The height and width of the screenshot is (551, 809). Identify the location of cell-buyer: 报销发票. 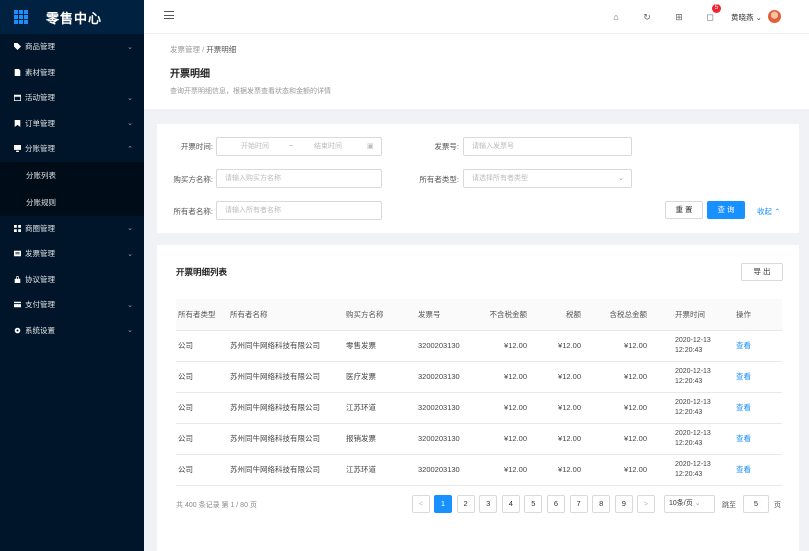
(380, 439).